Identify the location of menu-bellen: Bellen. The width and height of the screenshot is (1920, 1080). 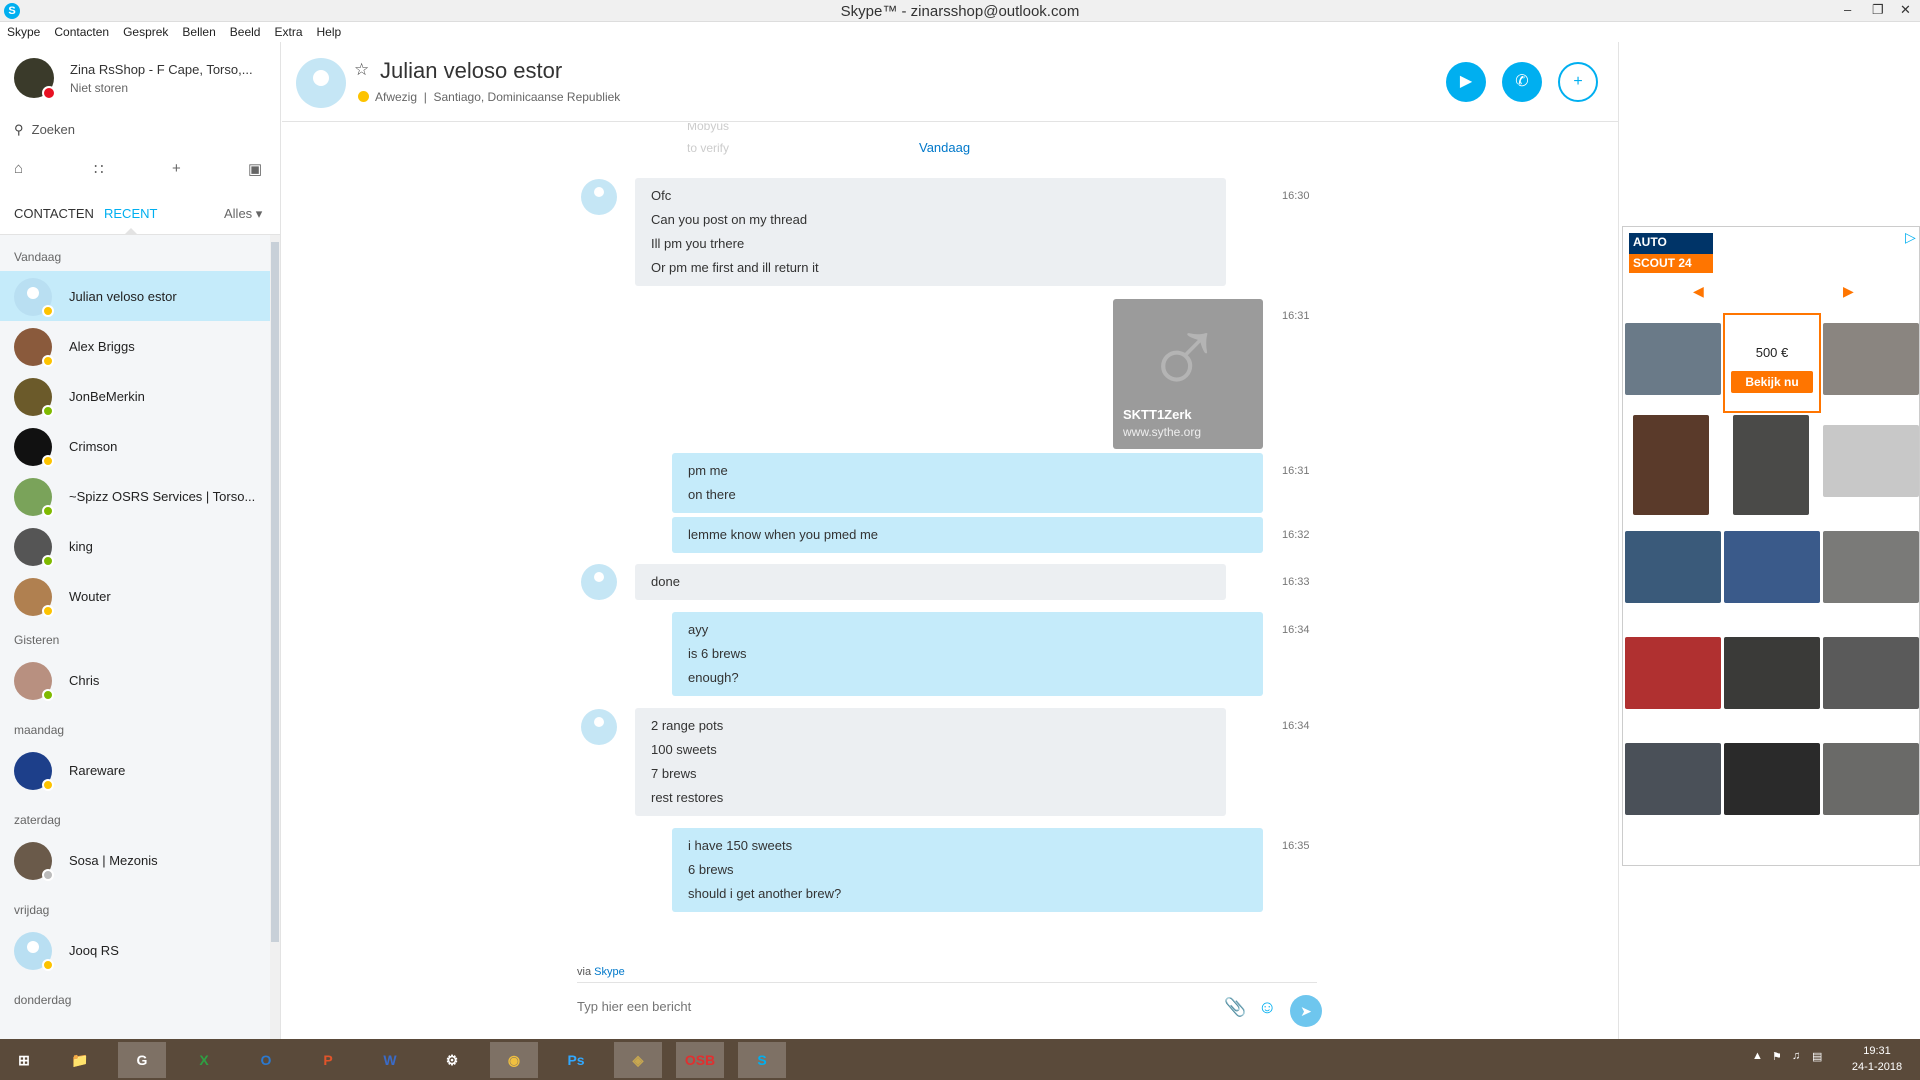
(198, 30).